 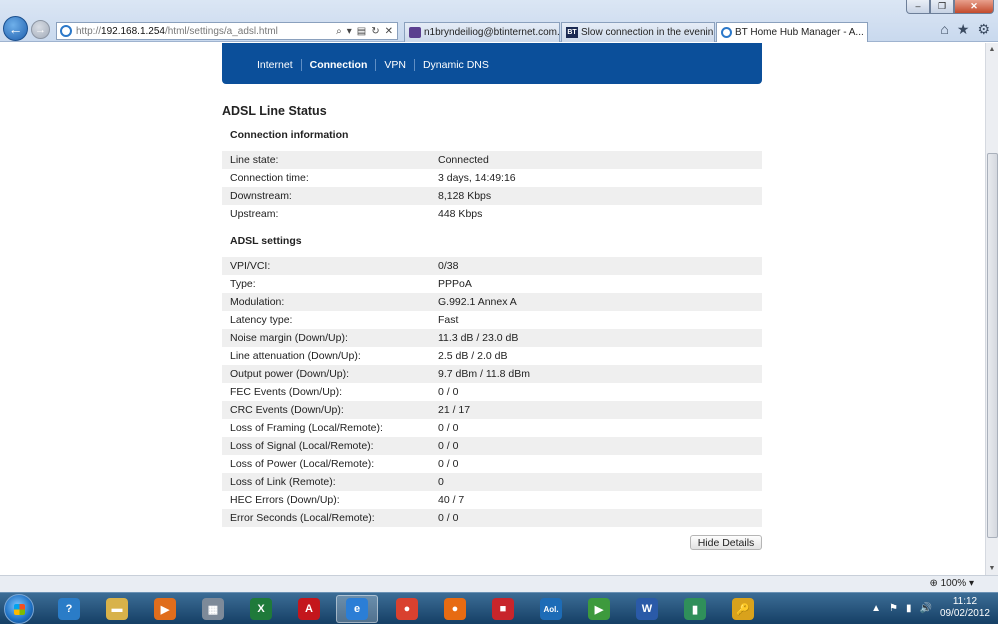 What do you see at coordinates (274, 111) in the screenshot?
I see `page-title: ADSL Line Status` at bounding box center [274, 111].